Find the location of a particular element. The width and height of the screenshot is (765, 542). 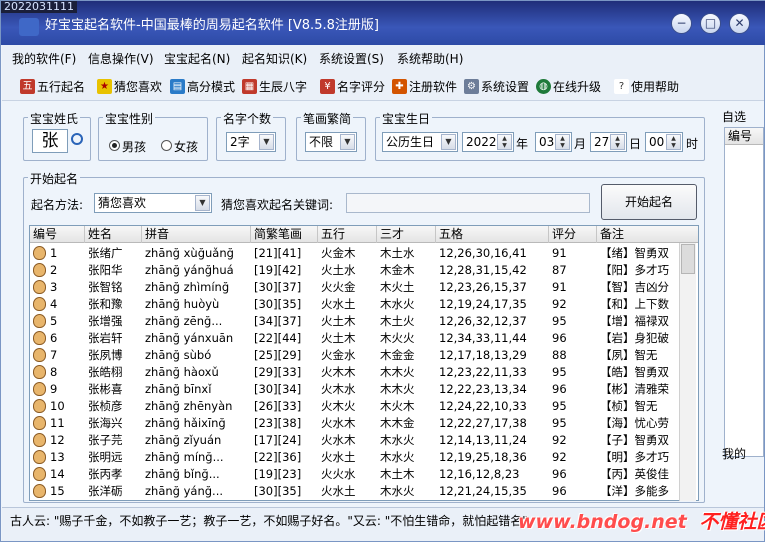

table-cell: 14 is located at coordinates (57, 474).